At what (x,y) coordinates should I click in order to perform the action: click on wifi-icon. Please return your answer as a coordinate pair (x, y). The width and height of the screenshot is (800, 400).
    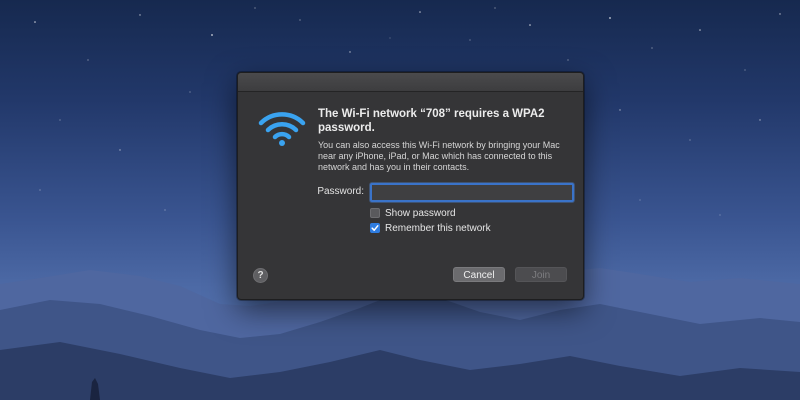
    Looking at the image, I should click on (282, 129).